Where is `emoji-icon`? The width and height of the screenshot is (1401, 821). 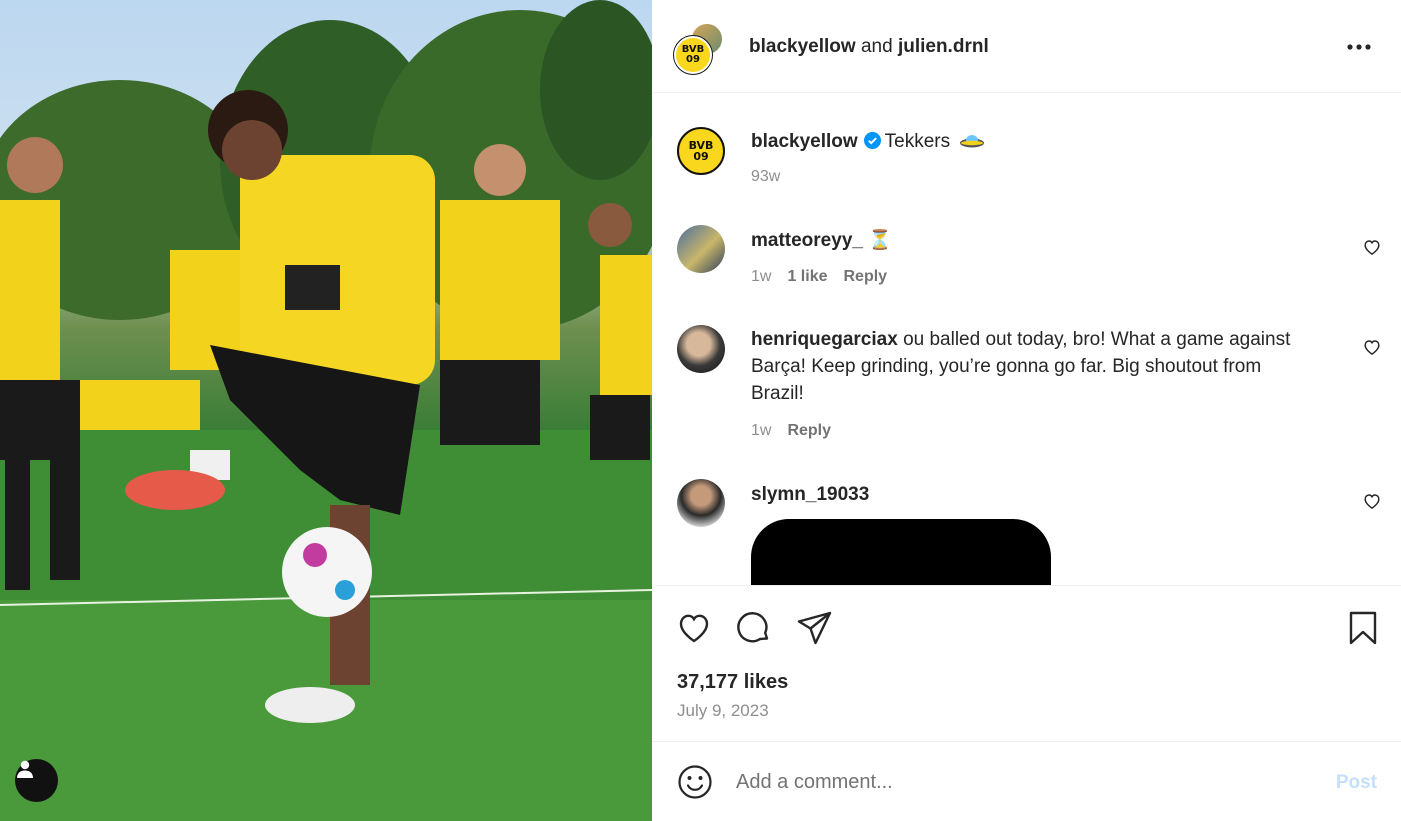
emoji-icon is located at coordinates (695, 782).